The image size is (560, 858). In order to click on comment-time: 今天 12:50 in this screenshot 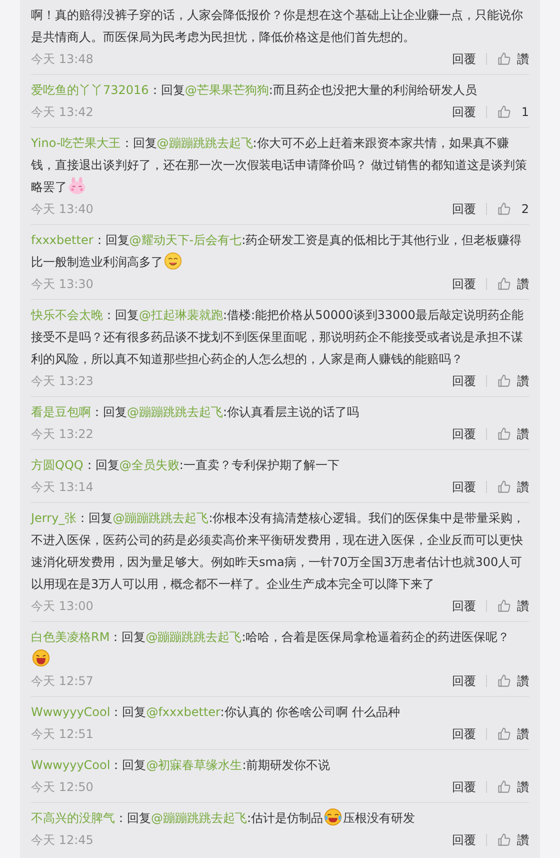, I will do `click(62, 787)`.